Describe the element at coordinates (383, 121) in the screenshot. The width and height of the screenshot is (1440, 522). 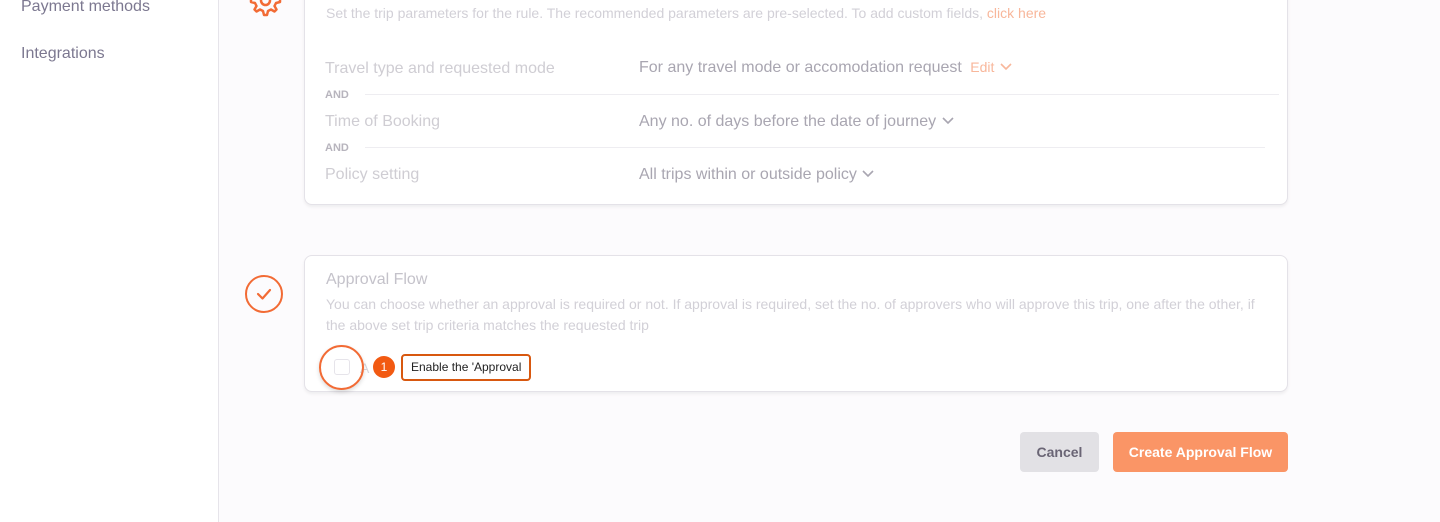
I see `time-of-booking-label: Time of Booking` at that location.